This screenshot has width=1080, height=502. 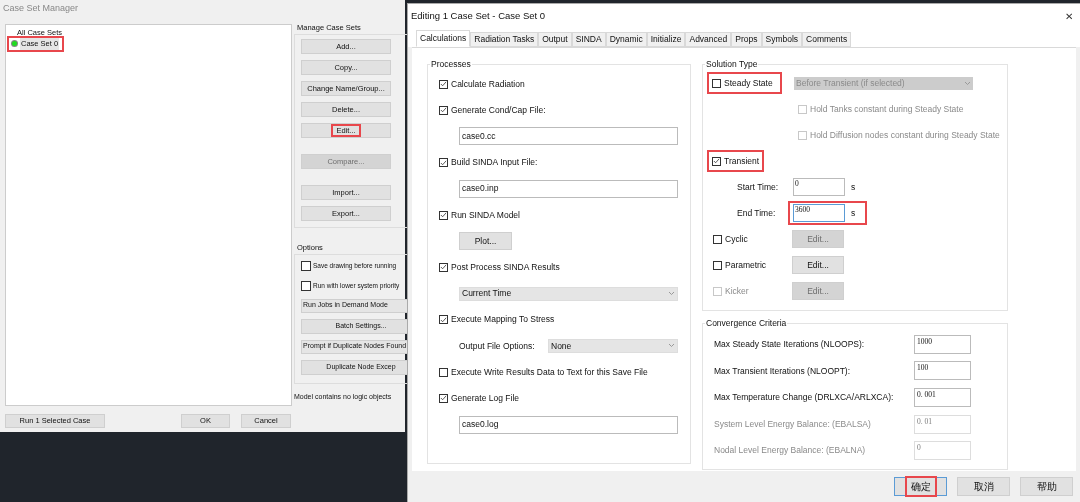 I want to click on field-label: Max Temperature Change (DRLXCA/ARLXCA):, so click(x=804, y=397).